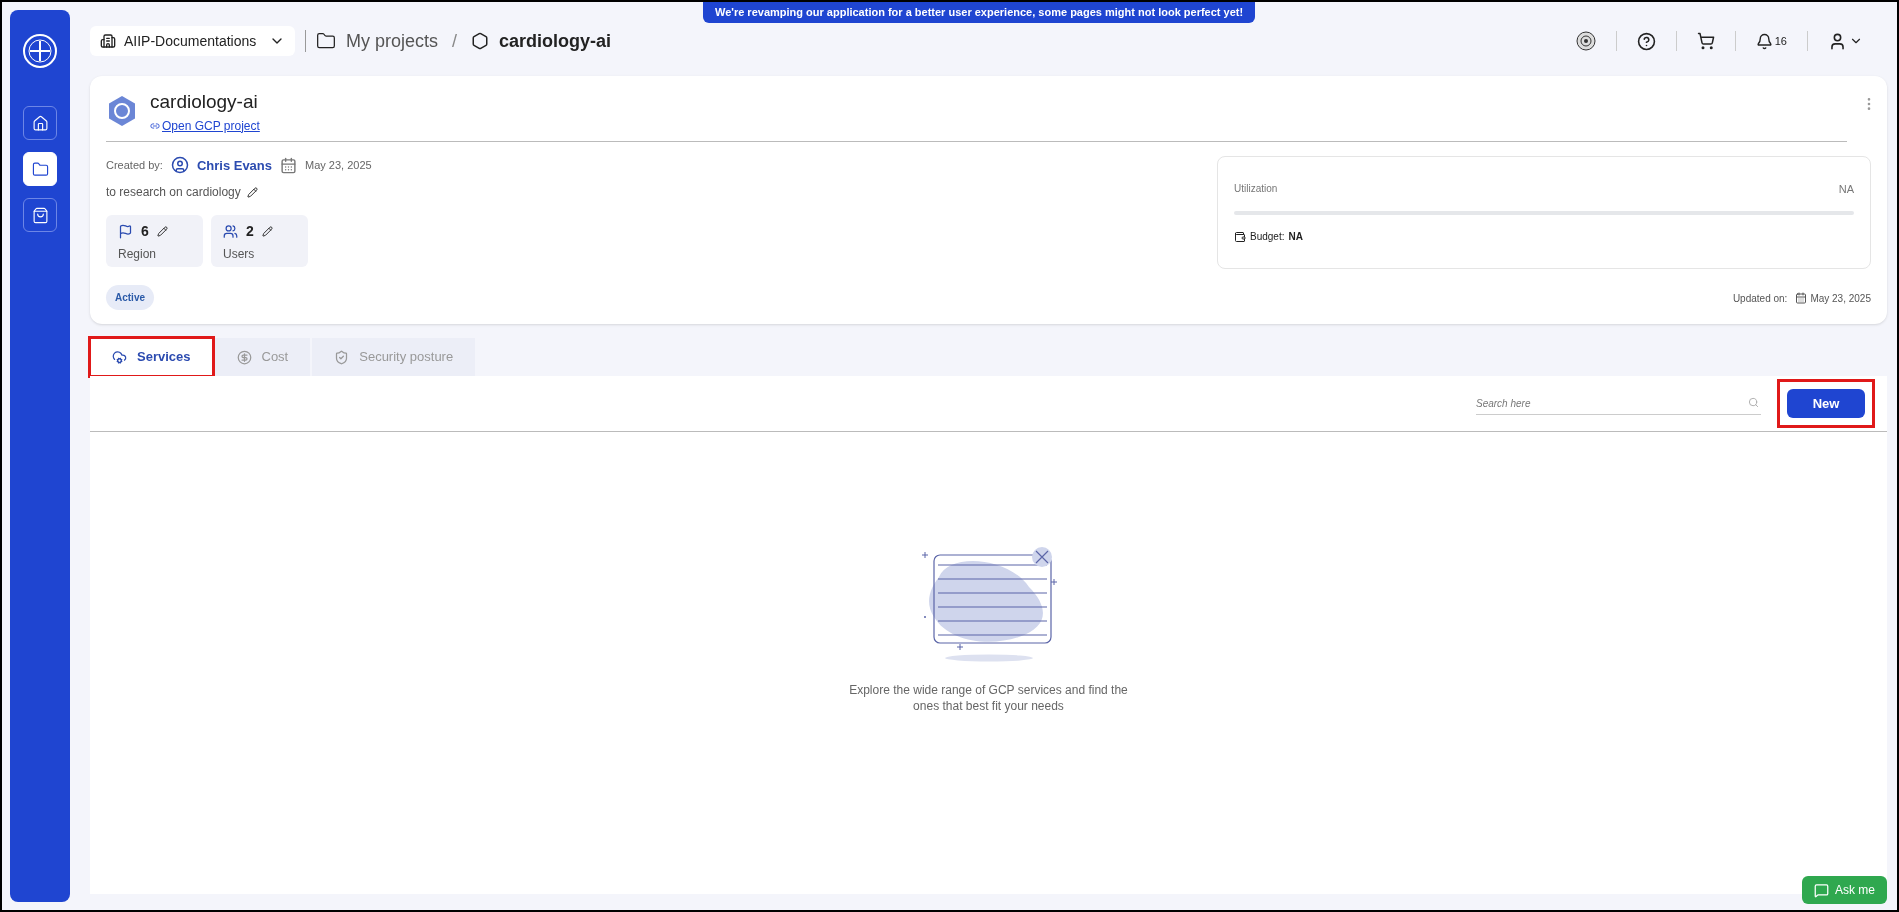 The image size is (1899, 912). What do you see at coordinates (1240, 236) in the screenshot?
I see `wallet-icon` at bounding box center [1240, 236].